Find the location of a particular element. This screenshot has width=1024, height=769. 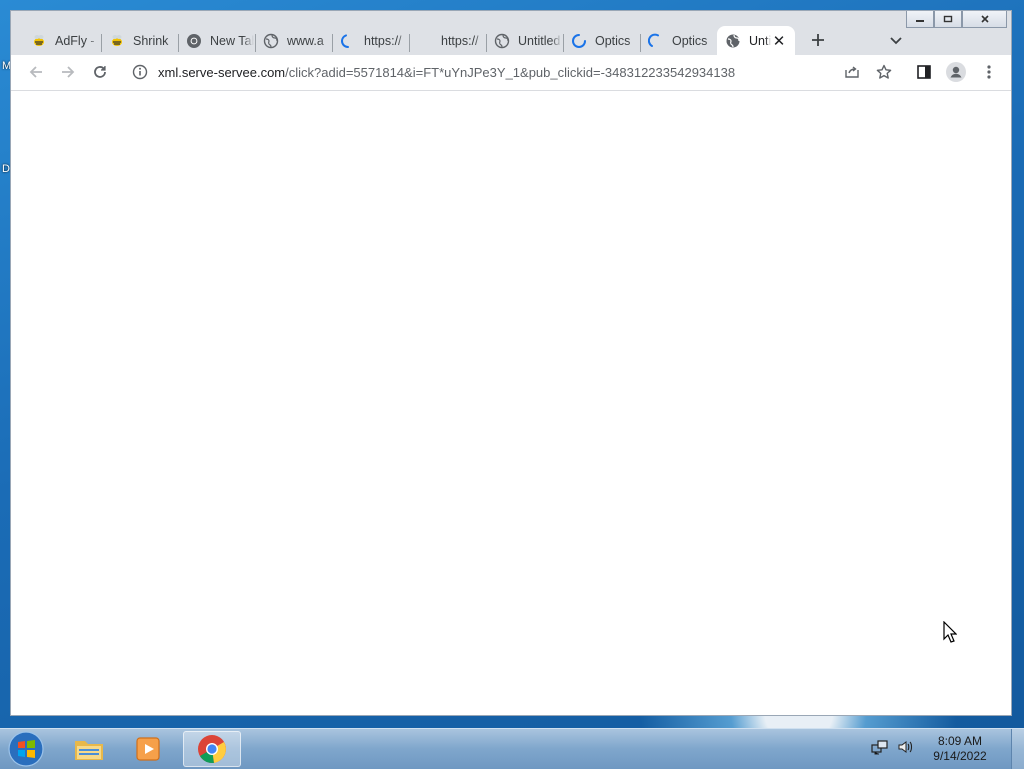

tab-optics-2: Optics is located at coordinates (678, 41).